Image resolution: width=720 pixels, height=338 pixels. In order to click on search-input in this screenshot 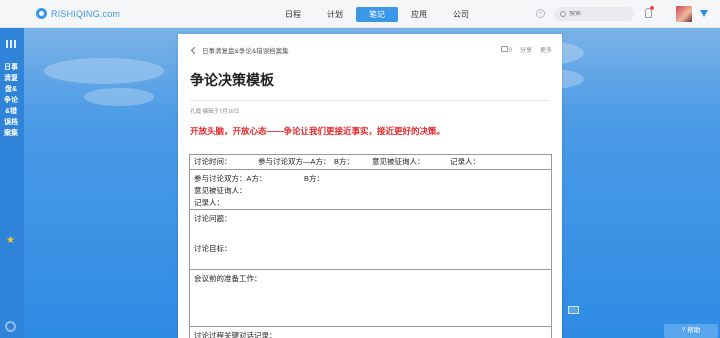, I will do `click(599, 14)`.